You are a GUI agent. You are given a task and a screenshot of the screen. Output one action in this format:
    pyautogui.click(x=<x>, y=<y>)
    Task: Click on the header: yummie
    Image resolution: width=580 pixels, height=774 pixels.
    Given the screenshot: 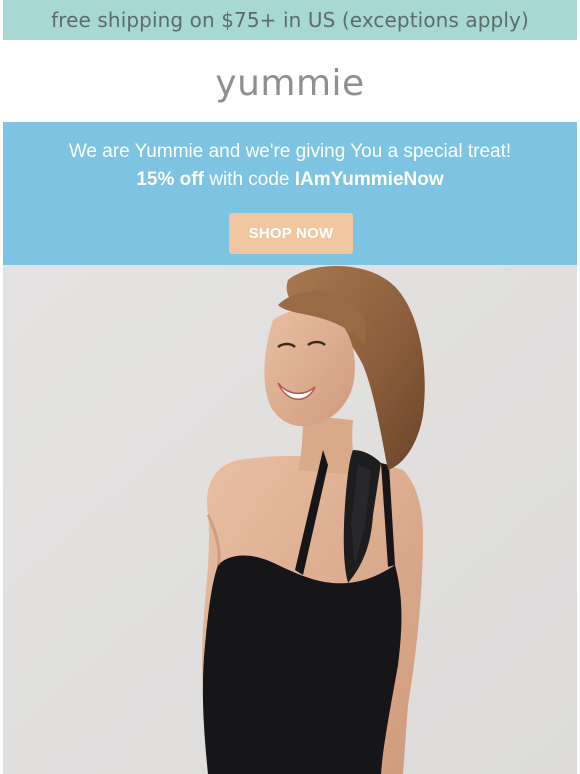 What is the action you would take?
    pyautogui.click(x=290, y=81)
    